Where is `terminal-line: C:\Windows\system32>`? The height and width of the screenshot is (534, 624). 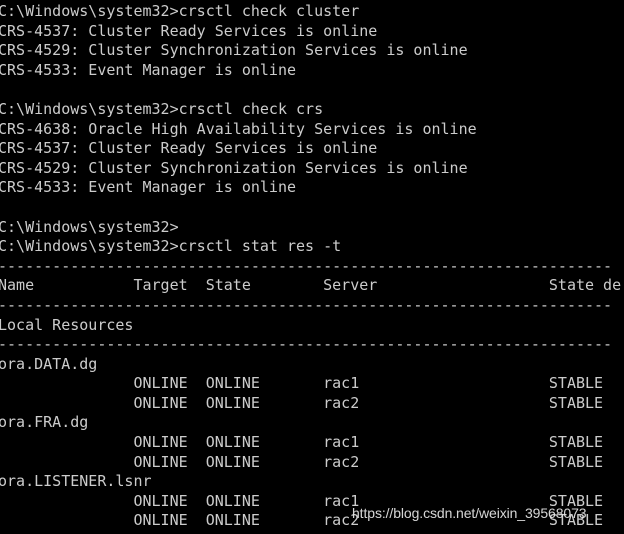
terminal-line: C:\Windows\system32> is located at coordinates (89, 226).